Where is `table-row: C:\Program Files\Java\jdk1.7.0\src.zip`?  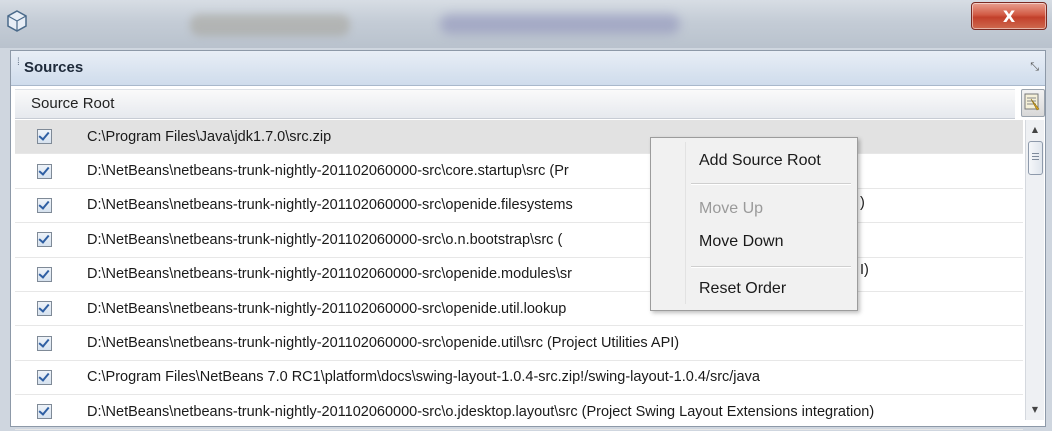 table-row: C:\Program Files\Java\jdk1.7.0\src.zip is located at coordinates (519, 137).